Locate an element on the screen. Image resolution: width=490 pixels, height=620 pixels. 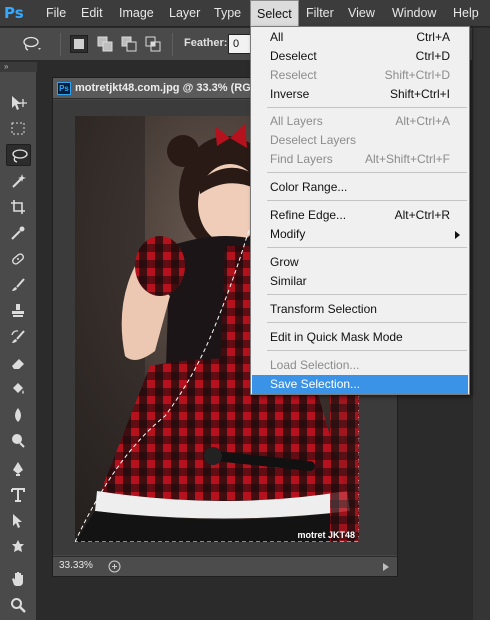
right-panel-strip is located at coordinates (481, 324).